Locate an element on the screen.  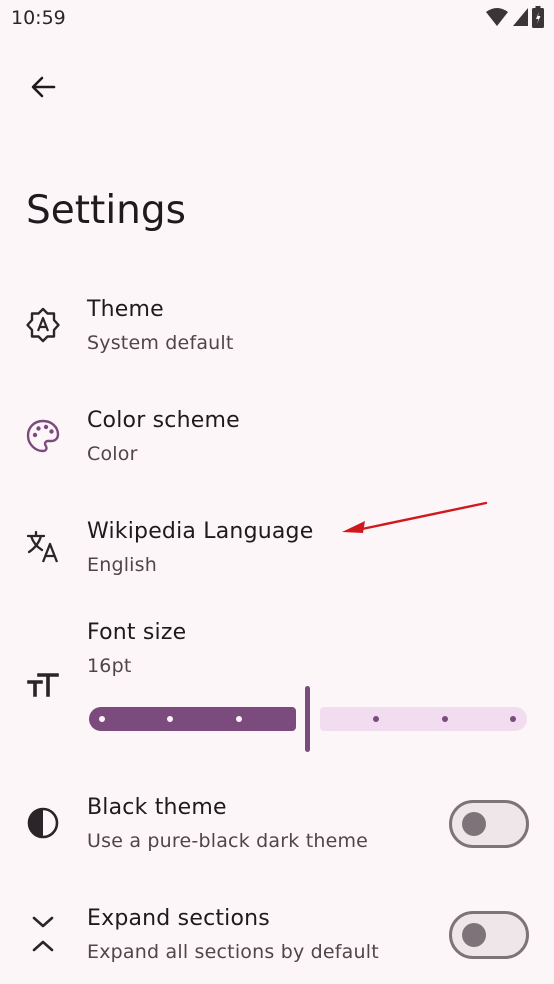
font-size-value: 16pt is located at coordinates (109, 666).